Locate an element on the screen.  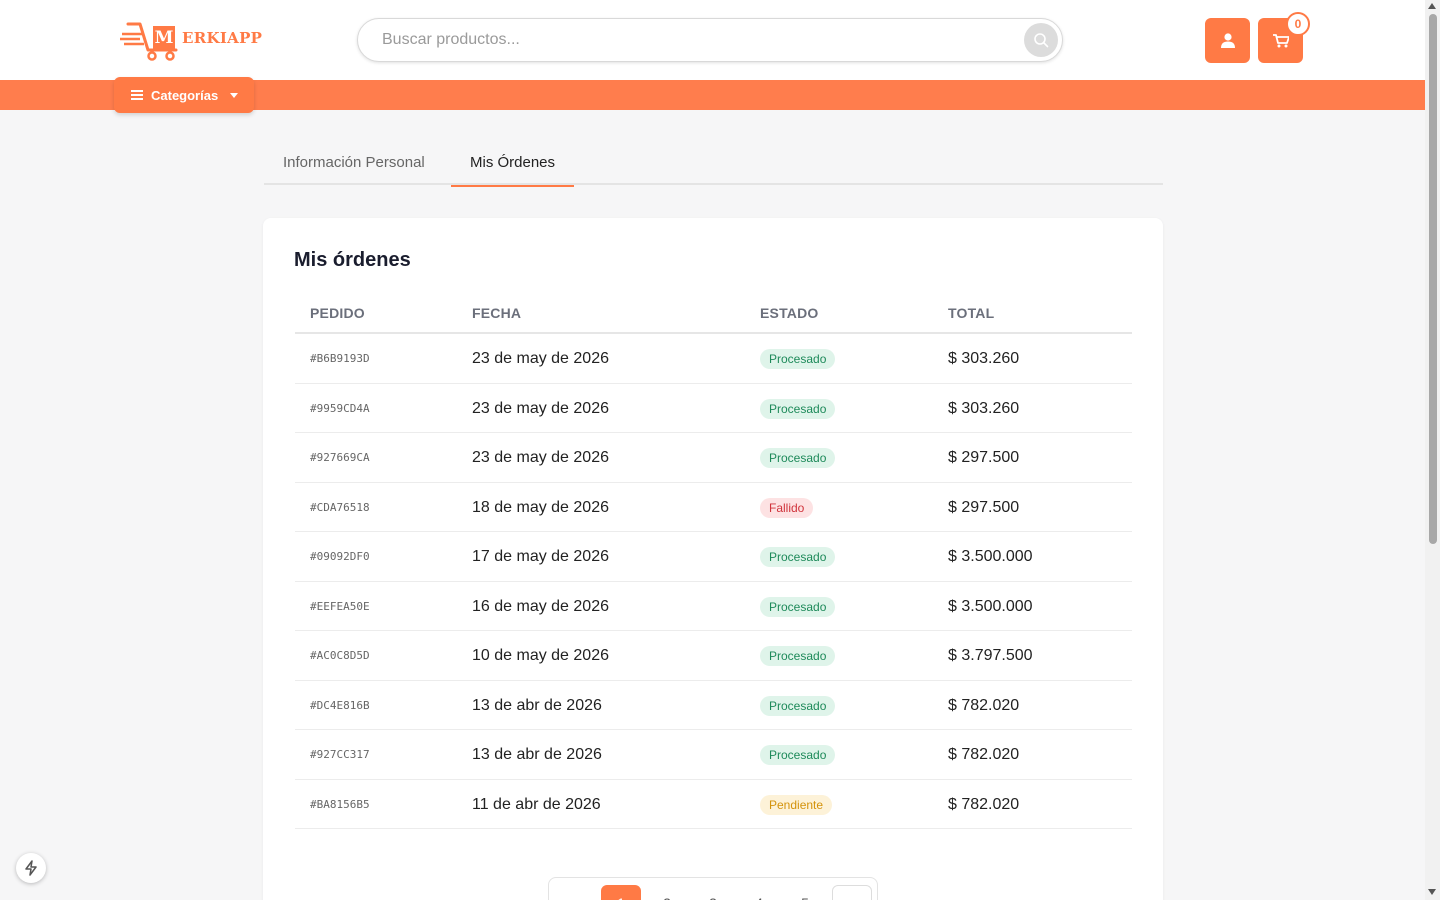
chevron-down-icon is located at coordinates (234, 95).